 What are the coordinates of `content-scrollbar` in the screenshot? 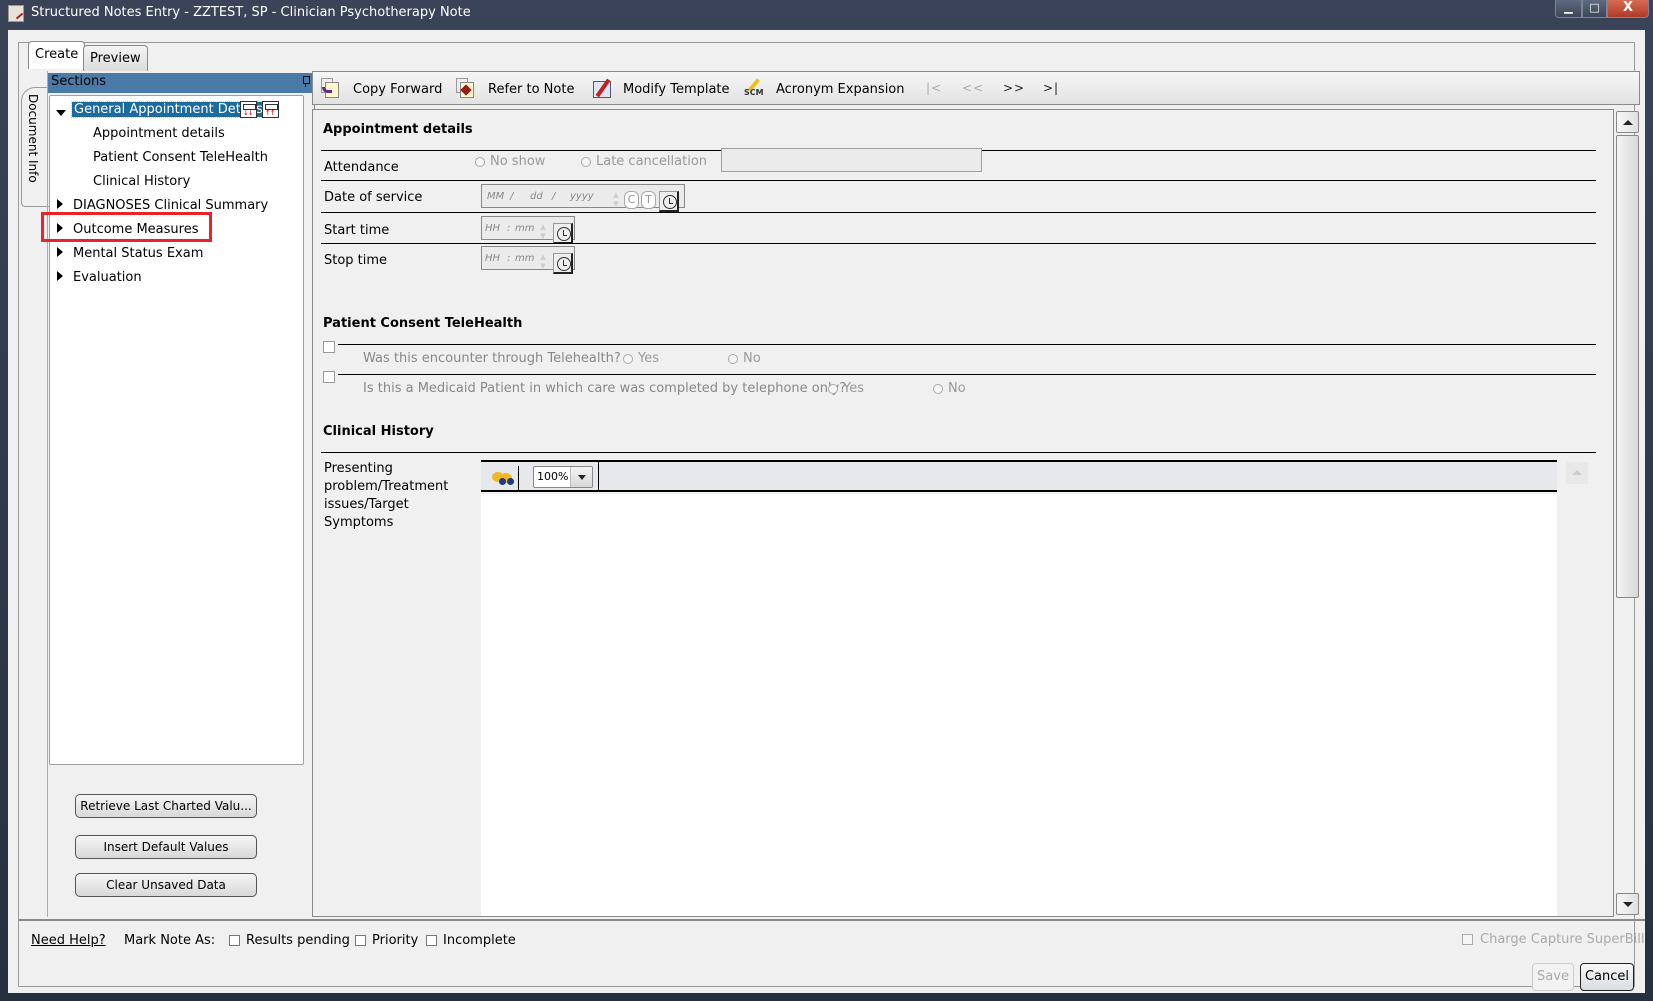 It's located at (1627, 513).